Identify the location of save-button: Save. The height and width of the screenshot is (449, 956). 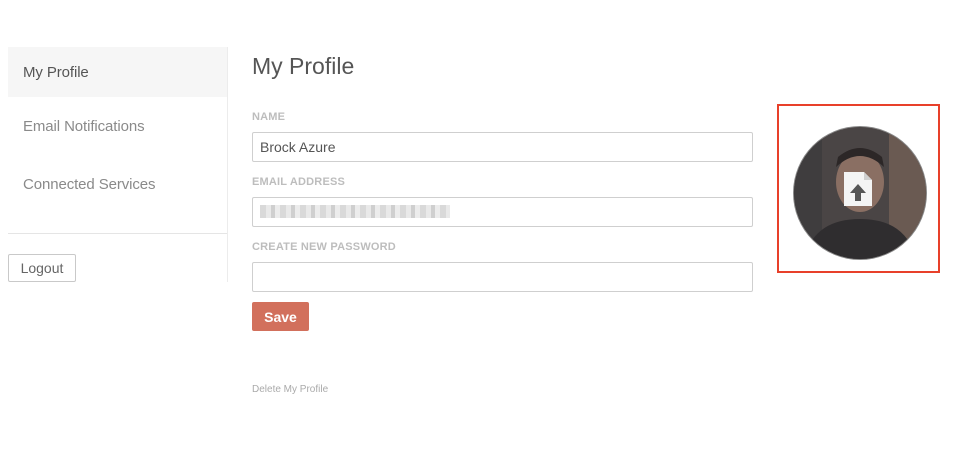
(280, 316).